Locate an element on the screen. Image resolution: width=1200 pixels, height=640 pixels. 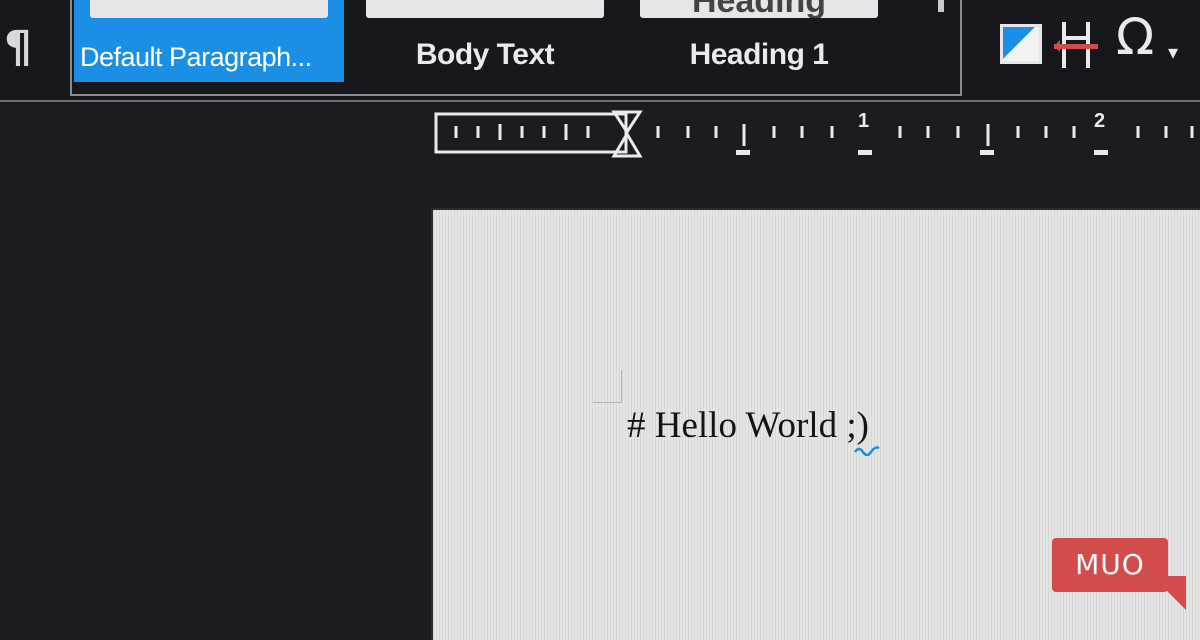
spellcheck-underline is located at coordinates (866, 451).